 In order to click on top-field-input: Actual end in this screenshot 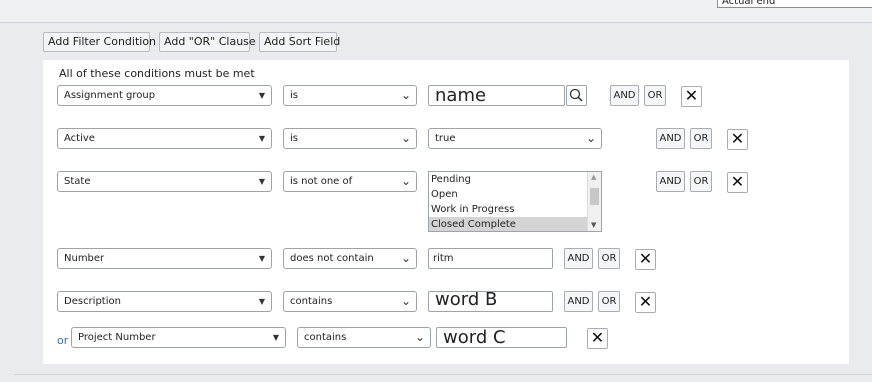, I will do `click(794, 4)`.